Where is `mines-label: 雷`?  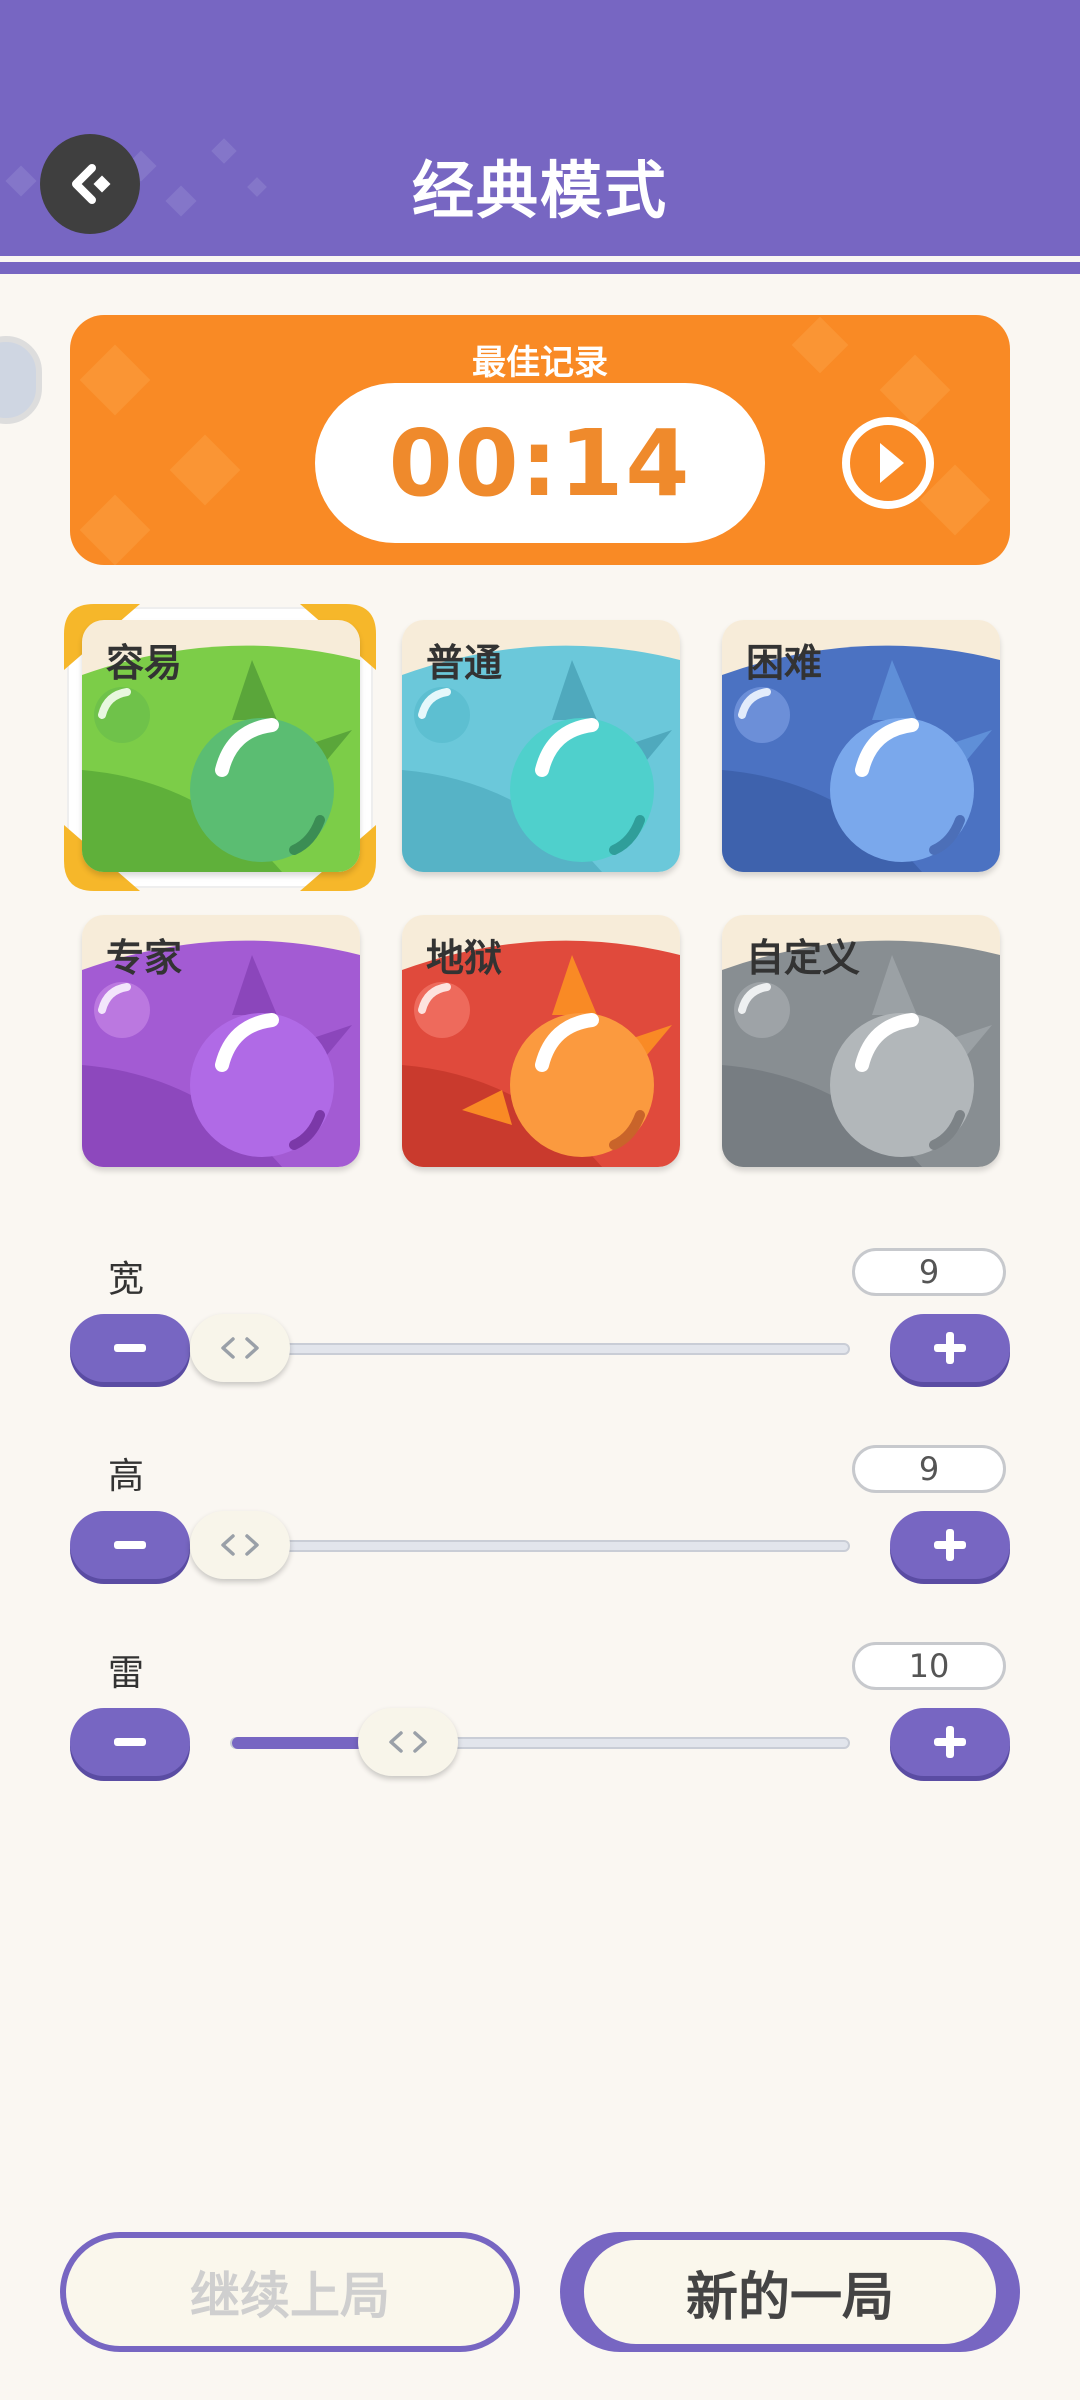 mines-label: 雷 is located at coordinates (126, 1673).